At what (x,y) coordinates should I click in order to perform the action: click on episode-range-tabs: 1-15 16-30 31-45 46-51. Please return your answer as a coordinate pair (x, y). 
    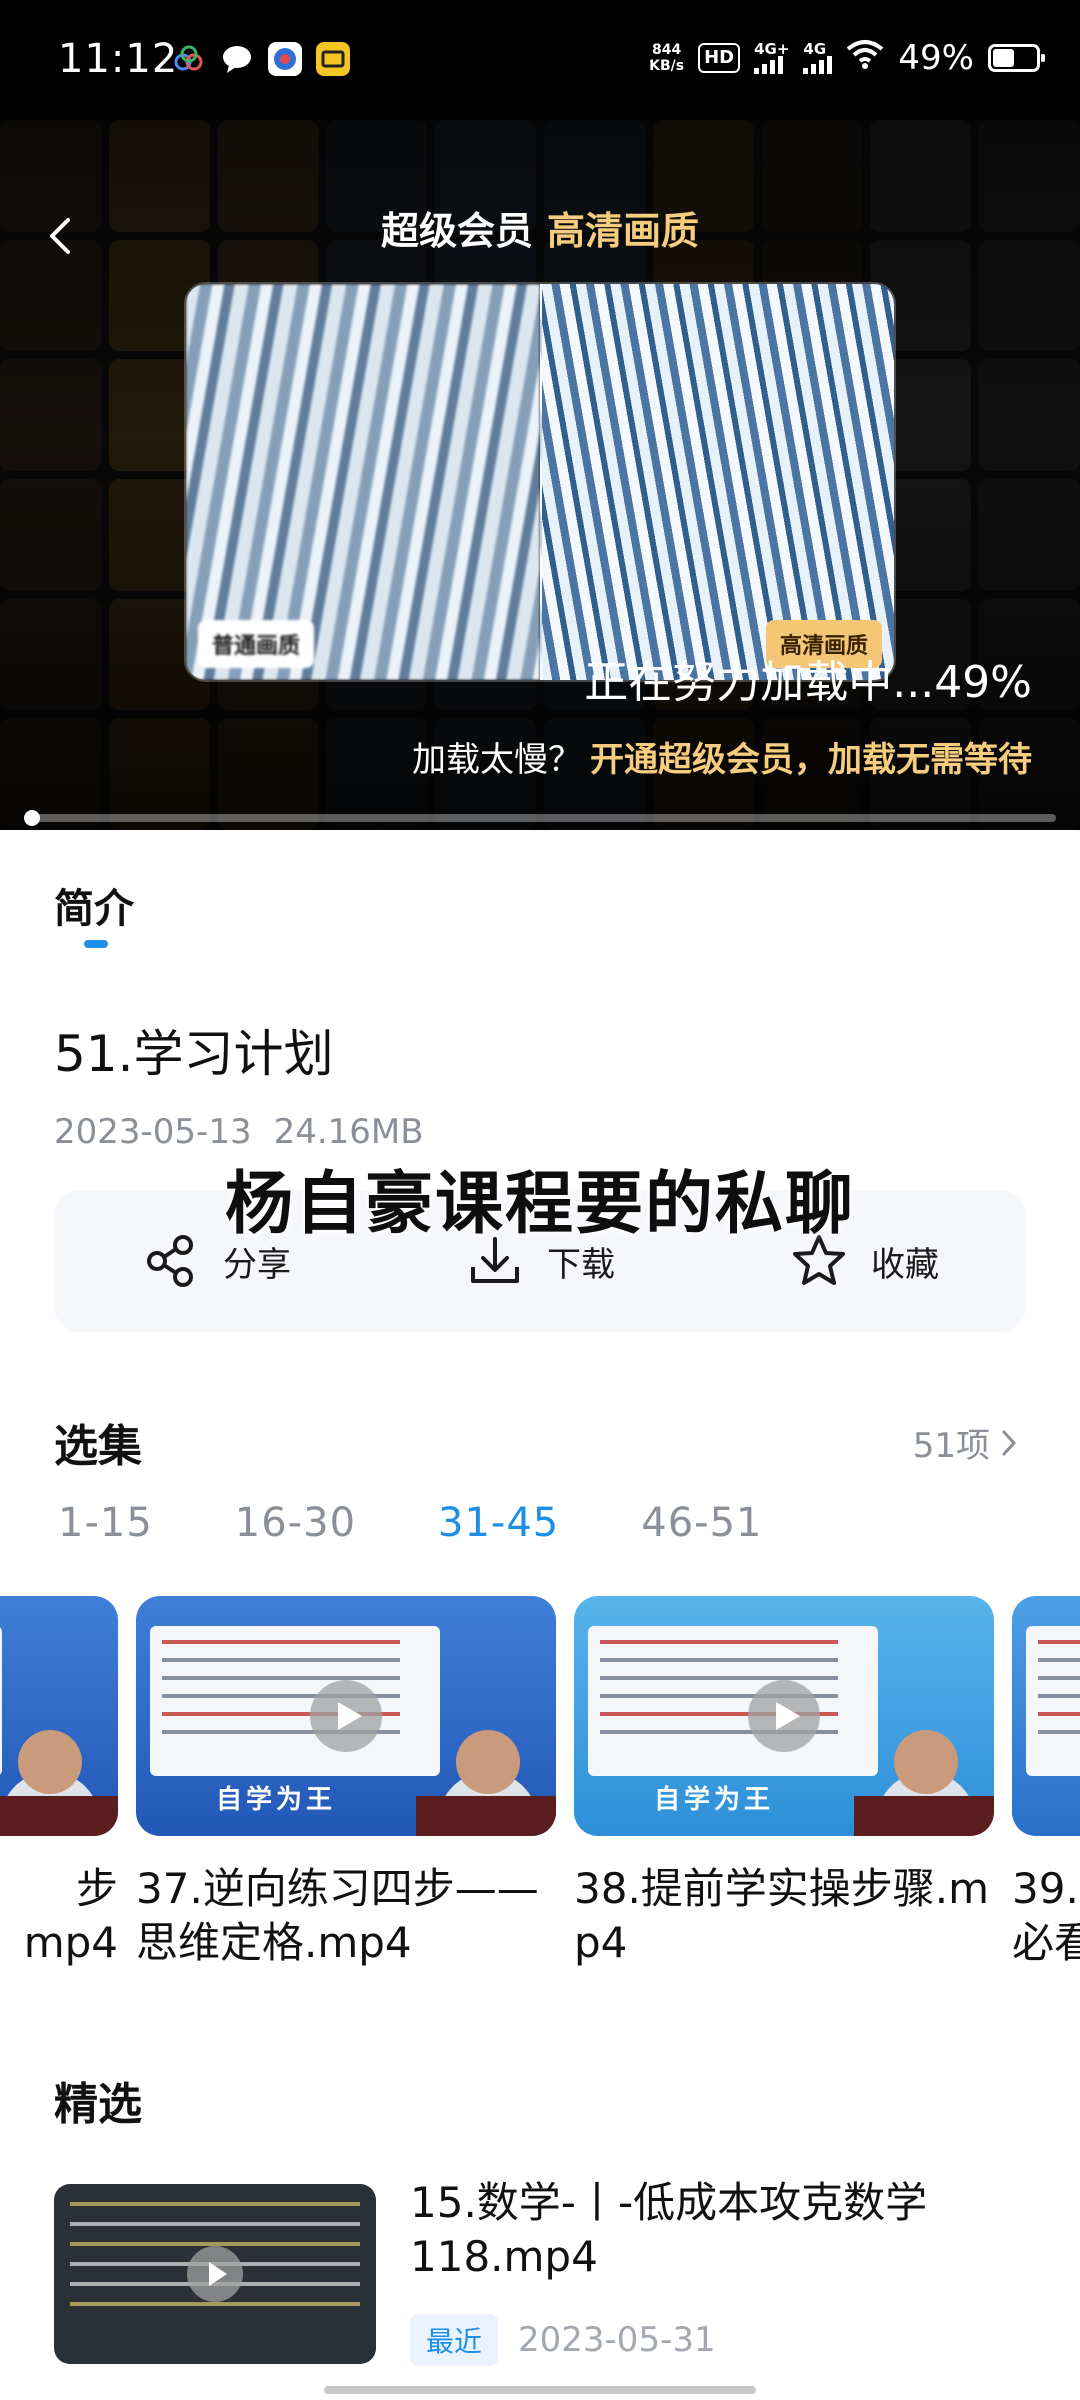
    Looking at the image, I should click on (410, 1523).